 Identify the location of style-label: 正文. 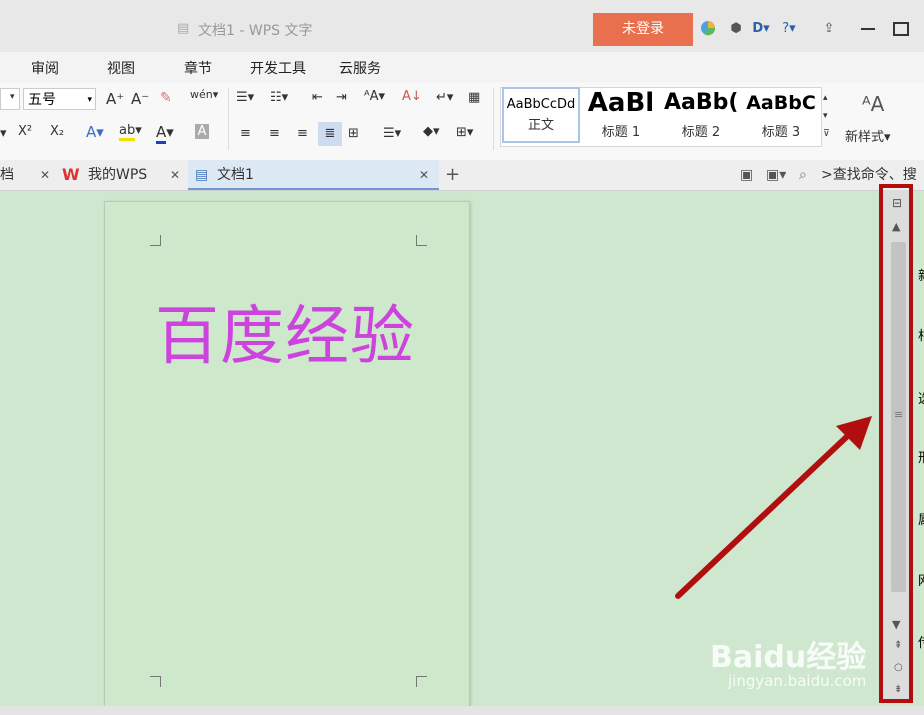
(540, 125).